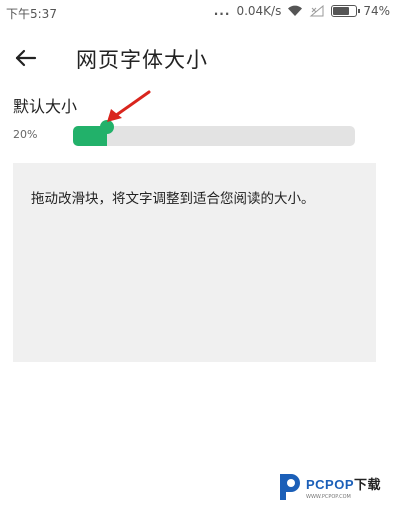  I want to click on font-size-slider, so click(214, 133).